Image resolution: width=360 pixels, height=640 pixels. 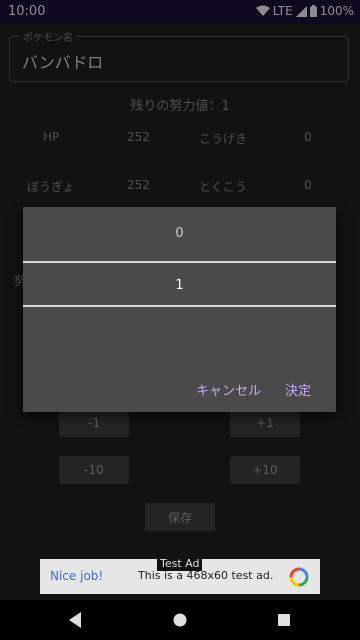 What do you see at coordinates (284, 622) in the screenshot?
I see `recents-icon` at bounding box center [284, 622].